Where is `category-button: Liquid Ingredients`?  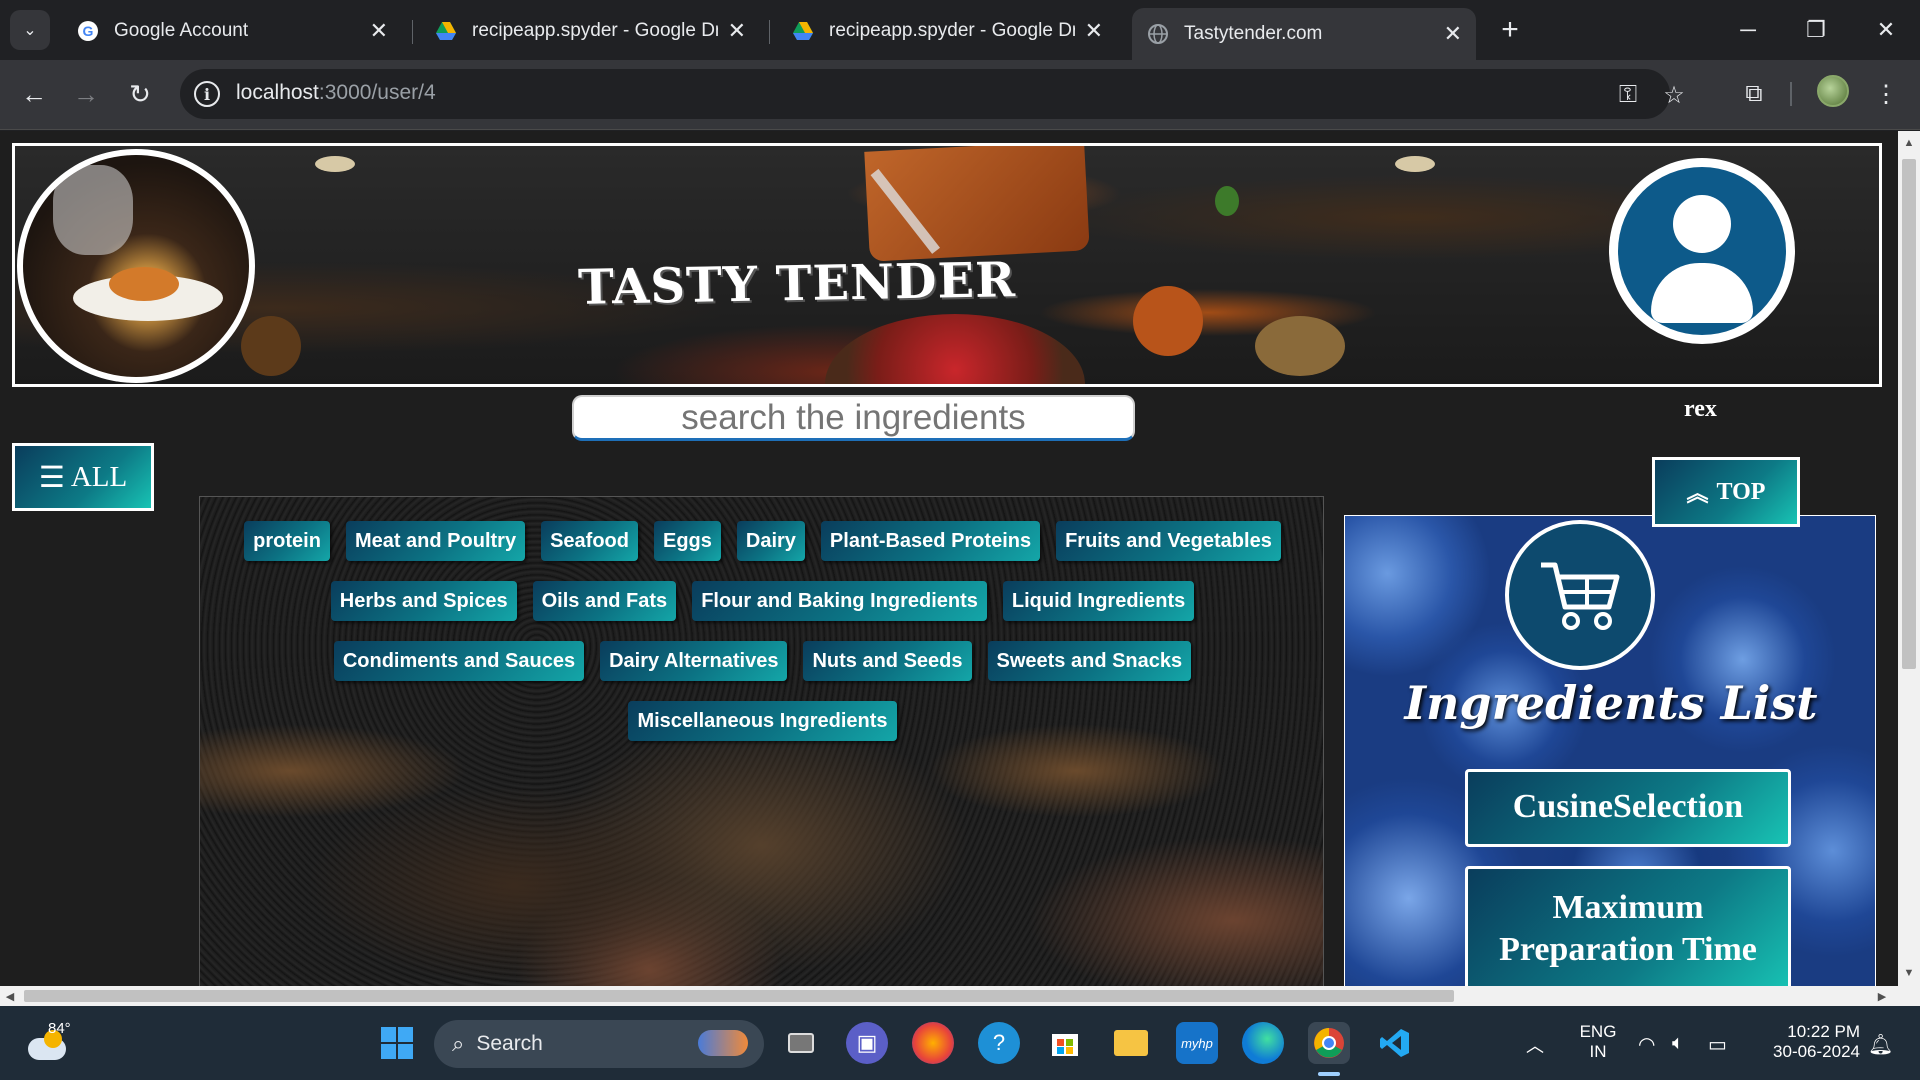 category-button: Liquid Ingredients is located at coordinates (1098, 601).